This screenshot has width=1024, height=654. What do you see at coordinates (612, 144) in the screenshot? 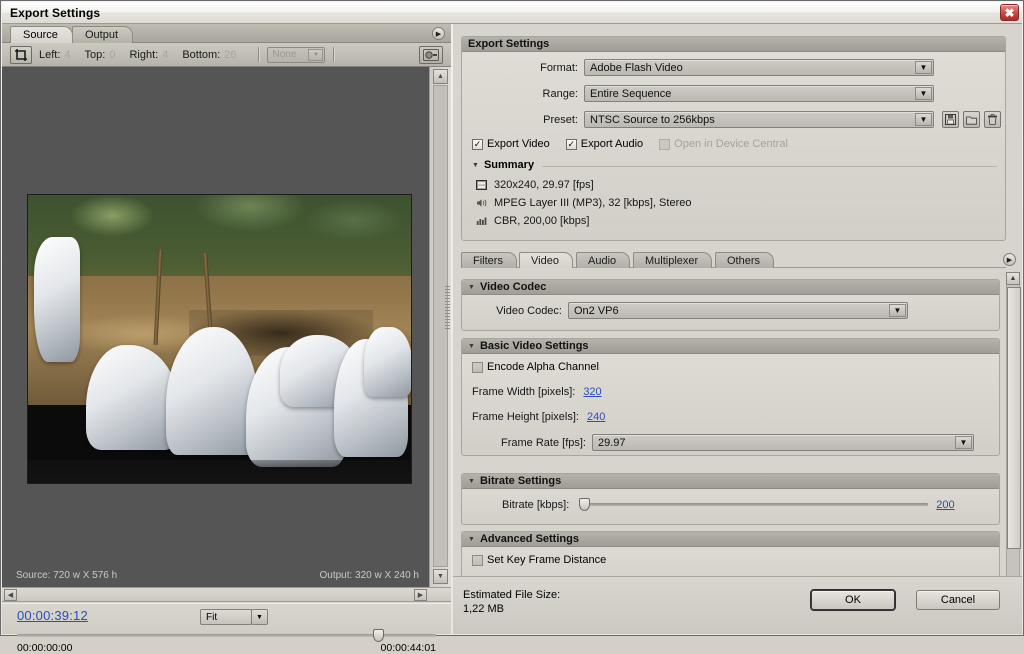
I see `export-audio-label: Export Audio` at bounding box center [612, 144].